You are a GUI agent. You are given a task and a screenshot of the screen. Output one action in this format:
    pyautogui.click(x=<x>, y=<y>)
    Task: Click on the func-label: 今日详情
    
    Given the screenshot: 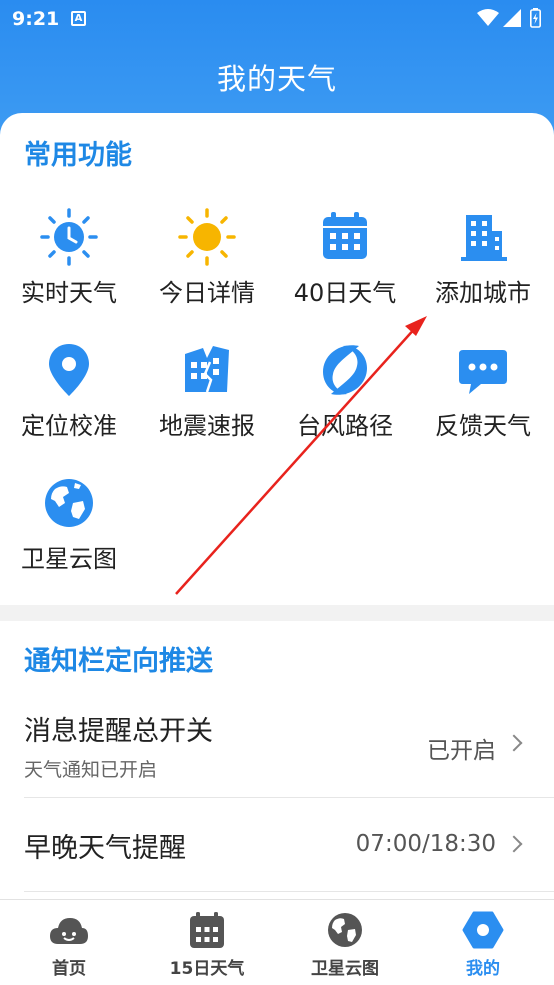 What is the action you would take?
    pyautogui.click(x=207, y=293)
    